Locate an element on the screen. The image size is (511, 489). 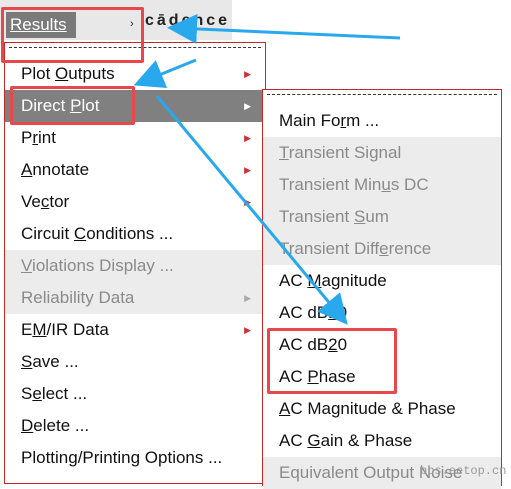
arrow-to-direct-plot is located at coordinates (165, 73).